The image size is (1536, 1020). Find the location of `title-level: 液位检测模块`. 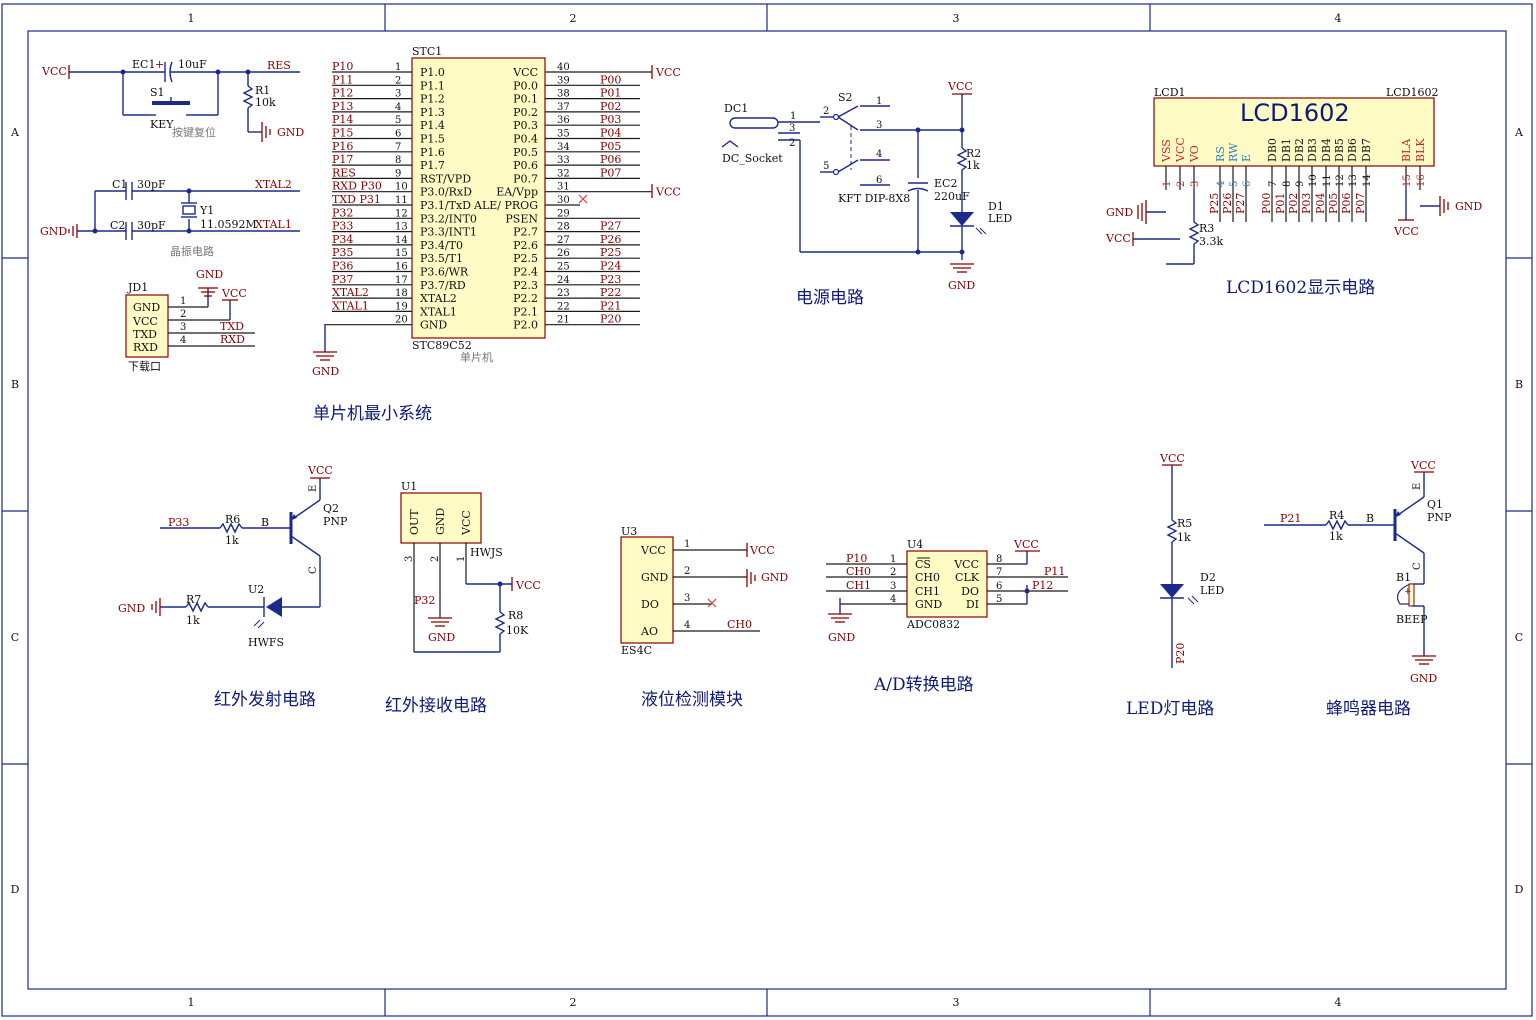

title-level: 液位检测模块 is located at coordinates (692, 700).